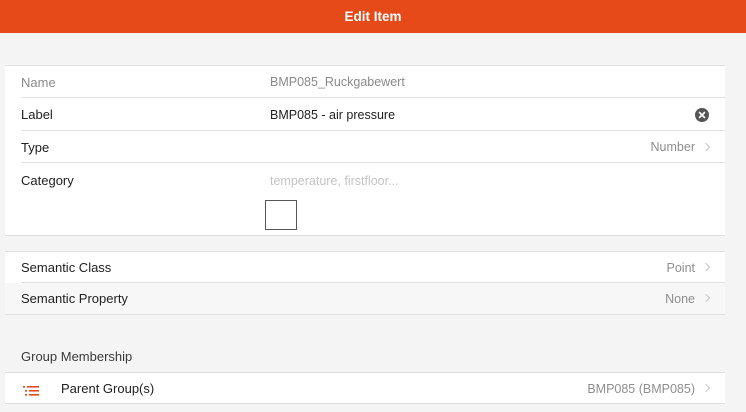  I want to click on semantic-class-value: Point, so click(688, 267).